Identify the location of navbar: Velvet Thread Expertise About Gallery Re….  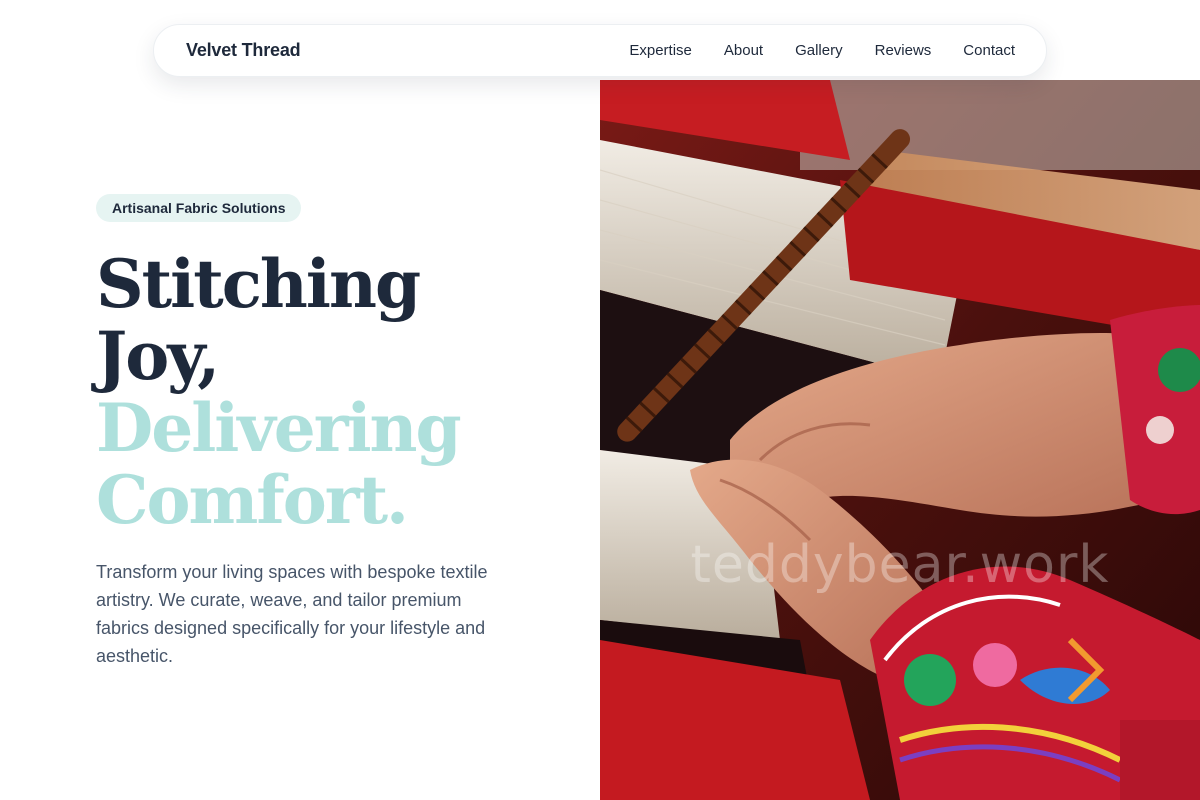
(600, 50).